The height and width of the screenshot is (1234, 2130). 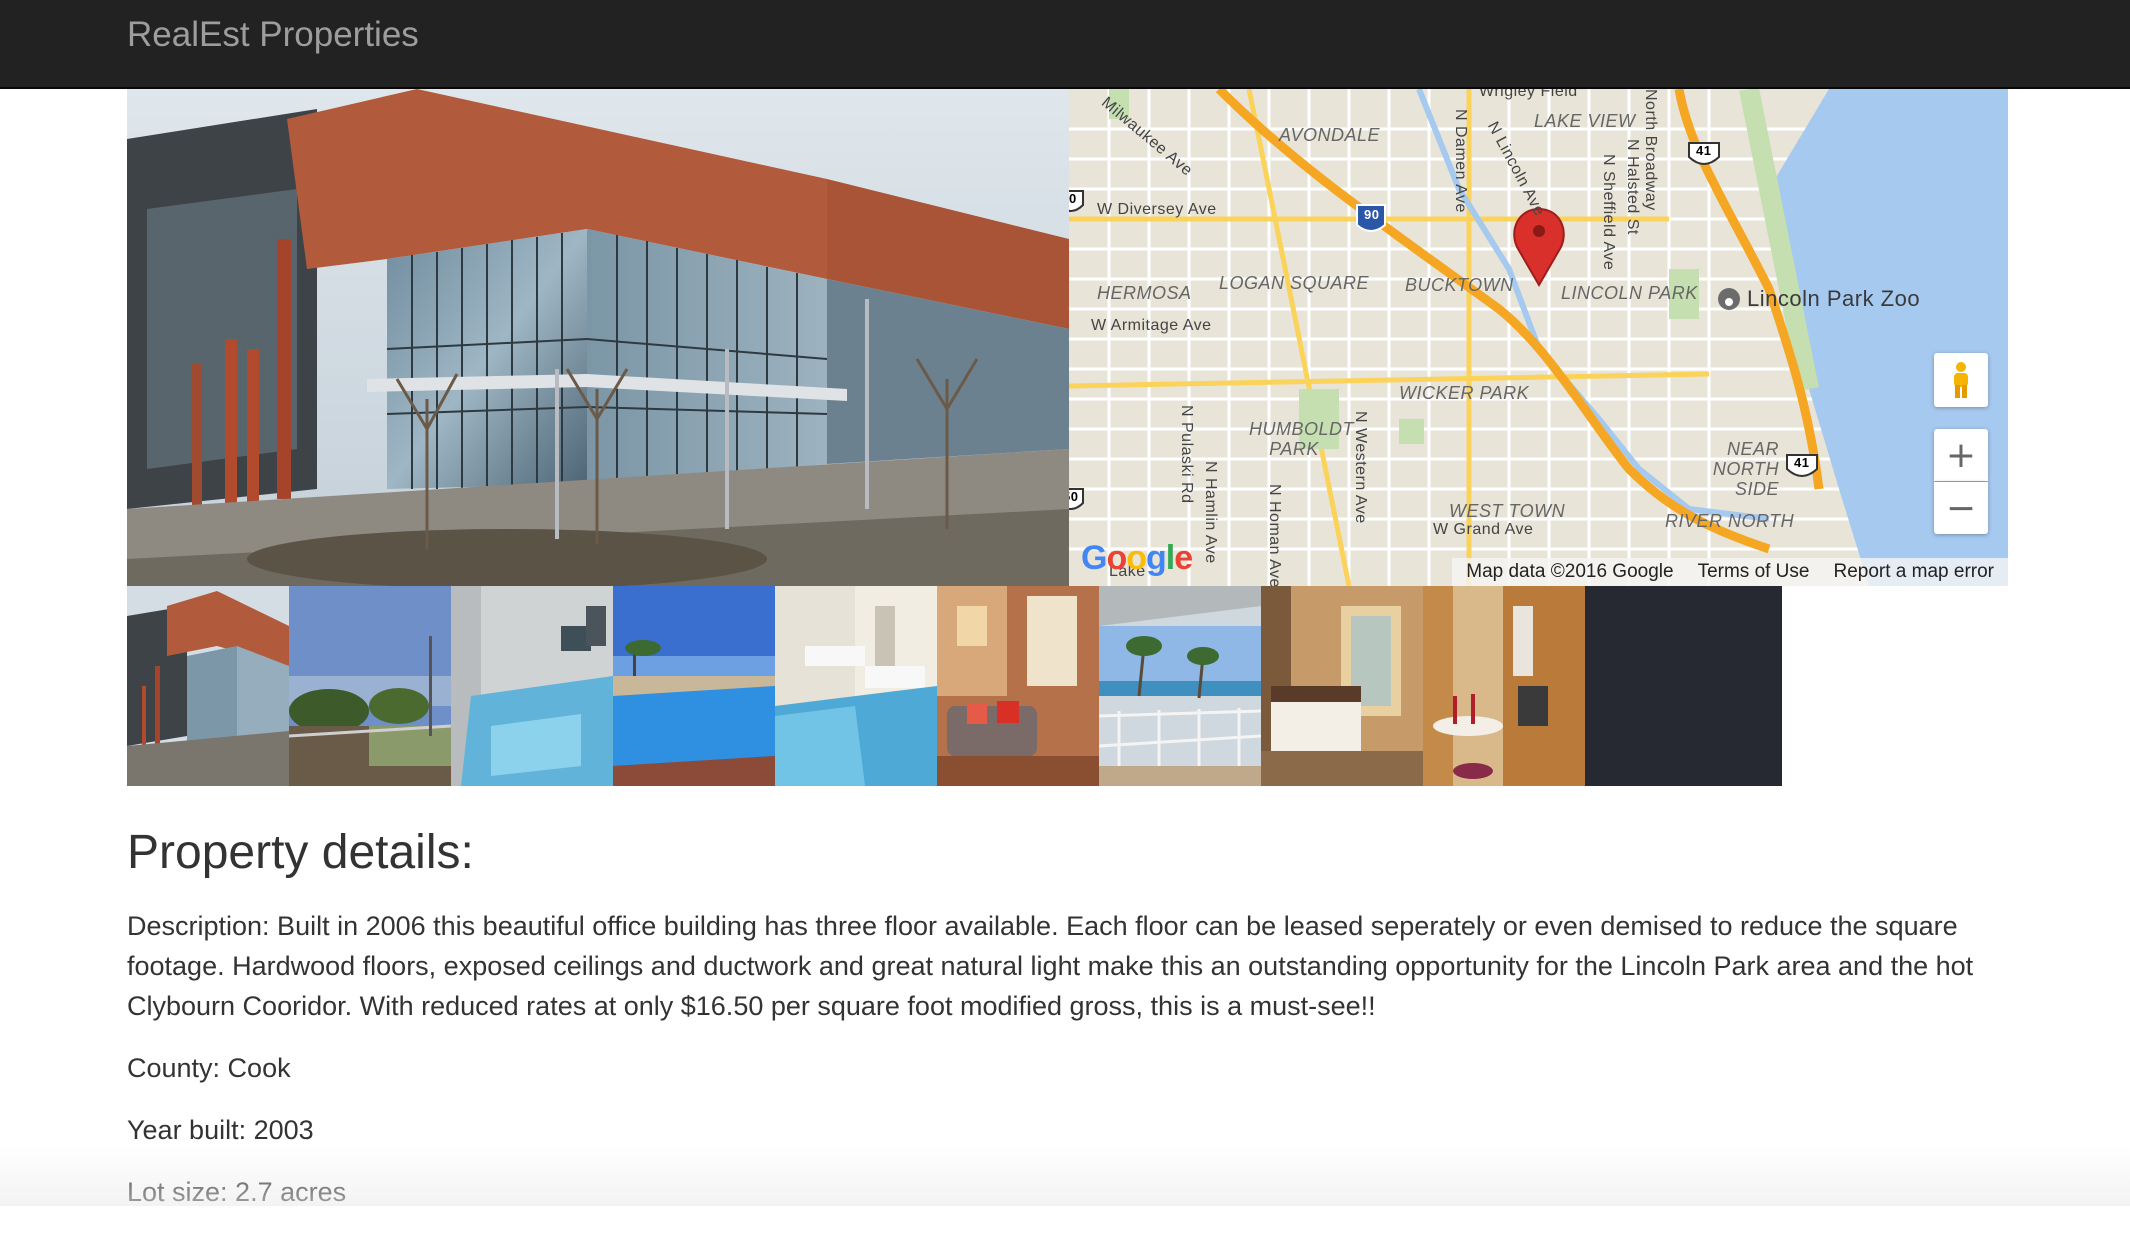 I want to click on thumbnail-rooftop-deck, so click(x=370, y=686).